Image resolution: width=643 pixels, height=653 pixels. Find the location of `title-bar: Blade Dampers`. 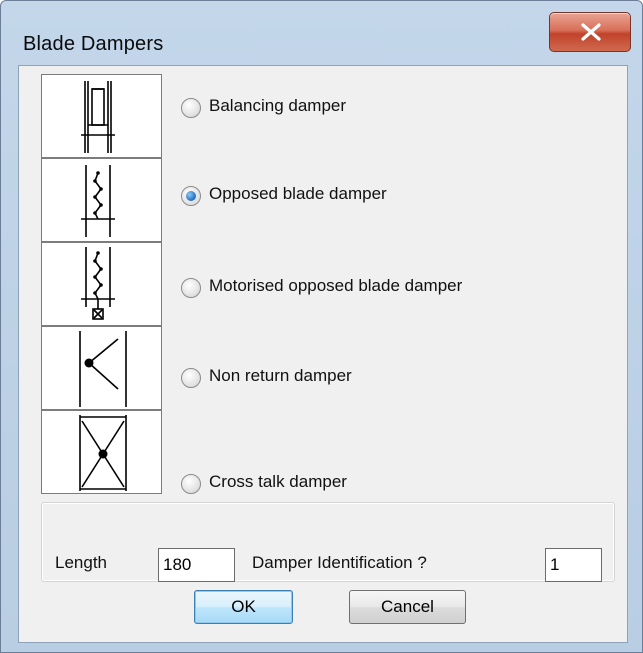

title-bar: Blade Dampers is located at coordinates (321, 33).